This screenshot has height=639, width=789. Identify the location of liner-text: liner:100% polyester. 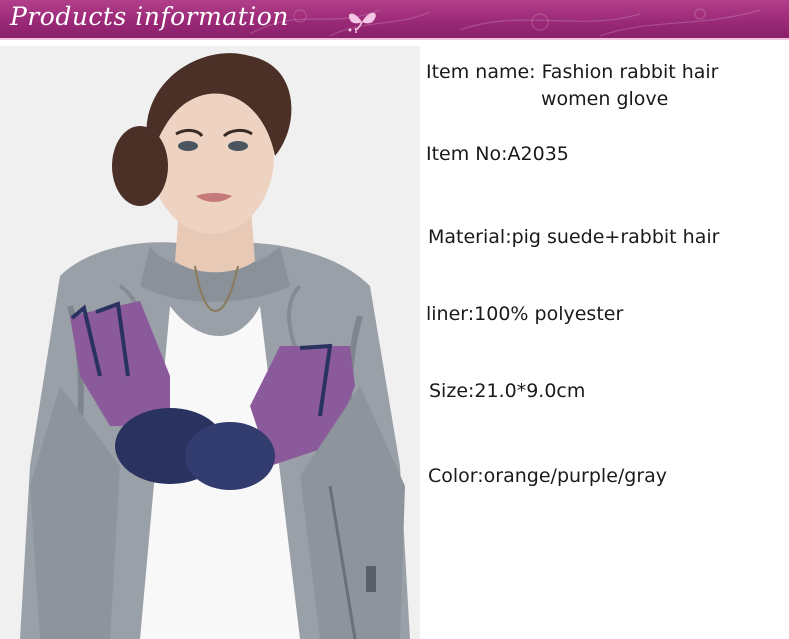
(525, 314).